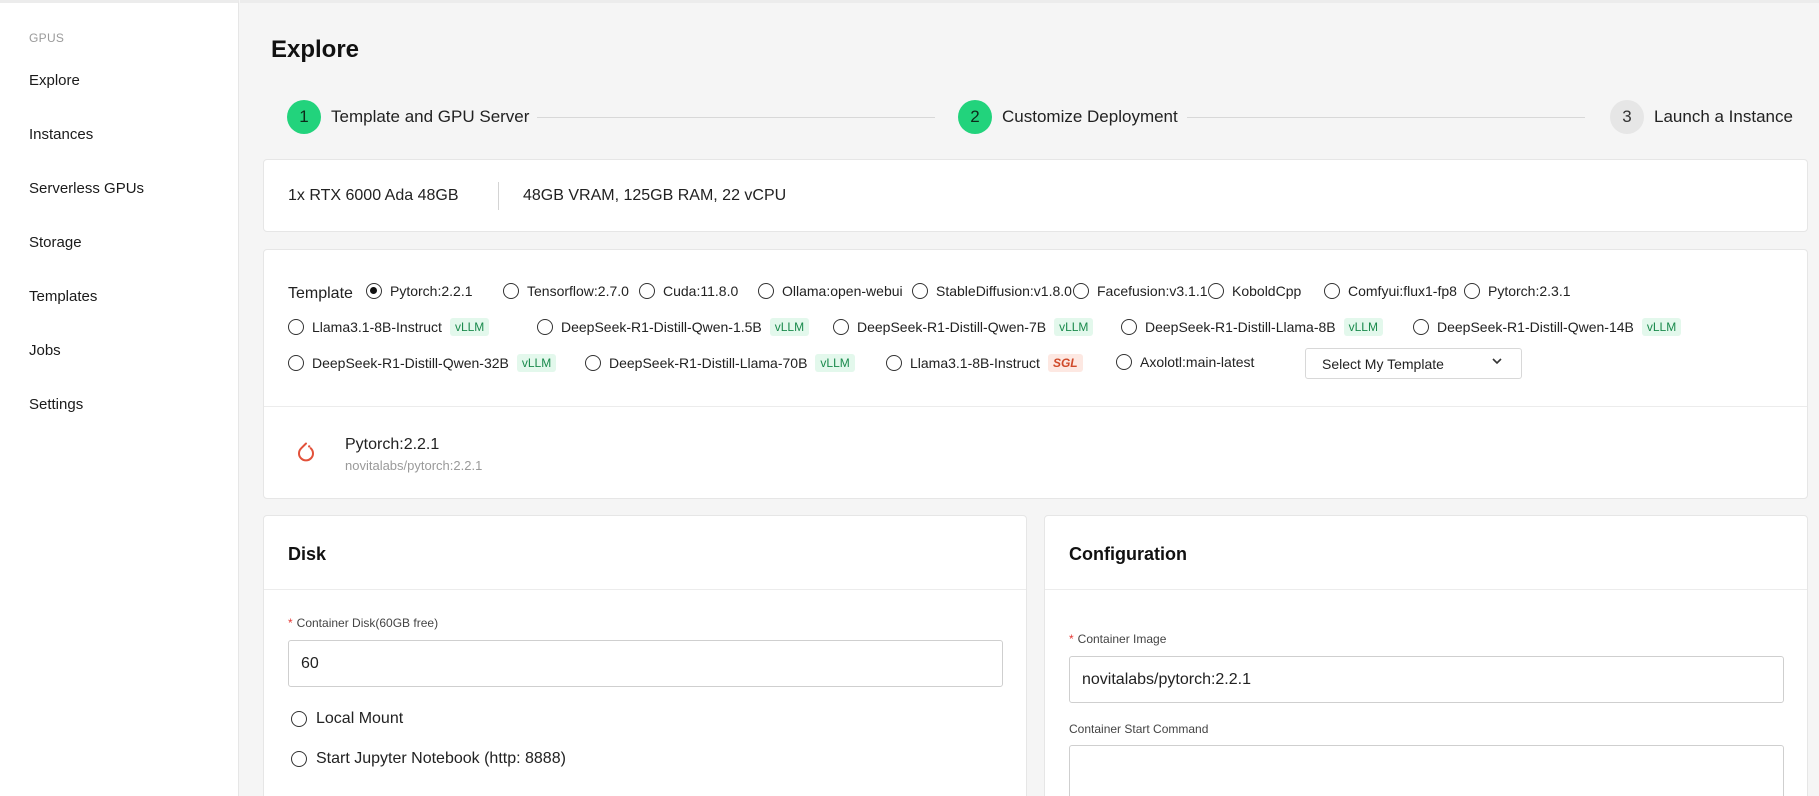  I want to click on template-option-llama31-sgl: Llama3.1-8B-Instruct SGL, so click(984, 363).